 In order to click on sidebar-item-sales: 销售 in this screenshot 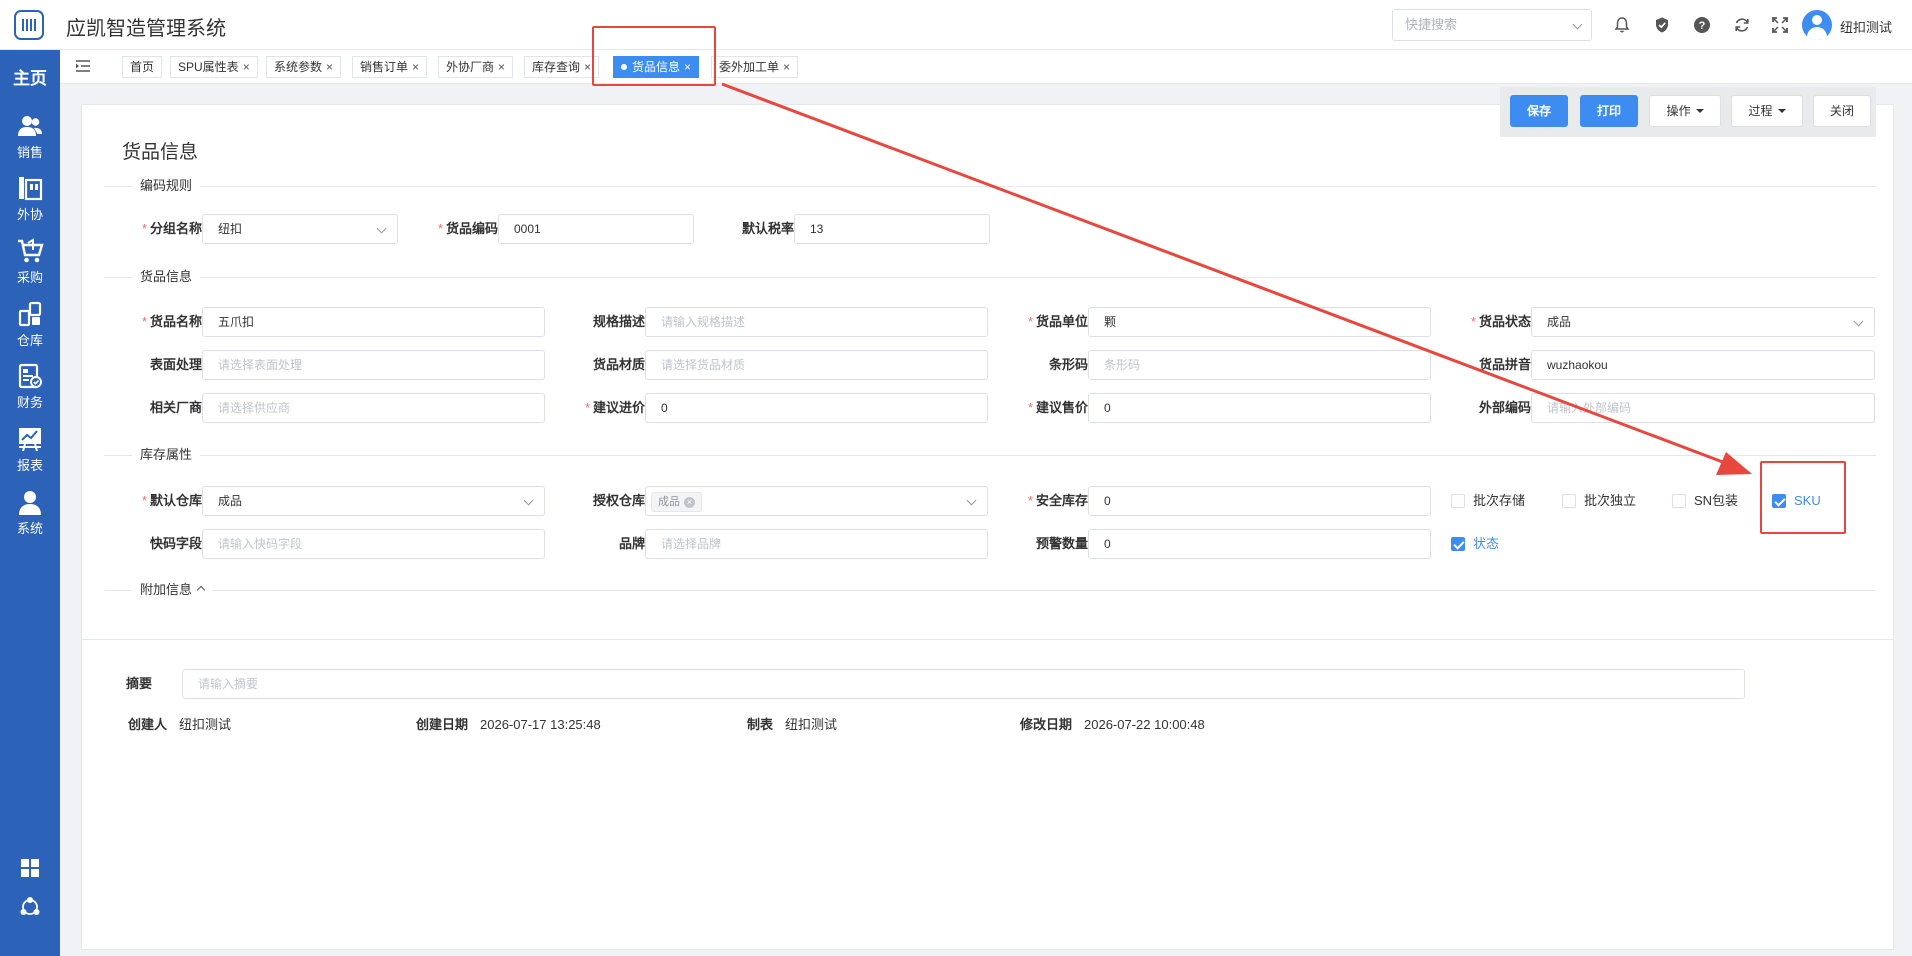, I will do `click(30, 136)`.